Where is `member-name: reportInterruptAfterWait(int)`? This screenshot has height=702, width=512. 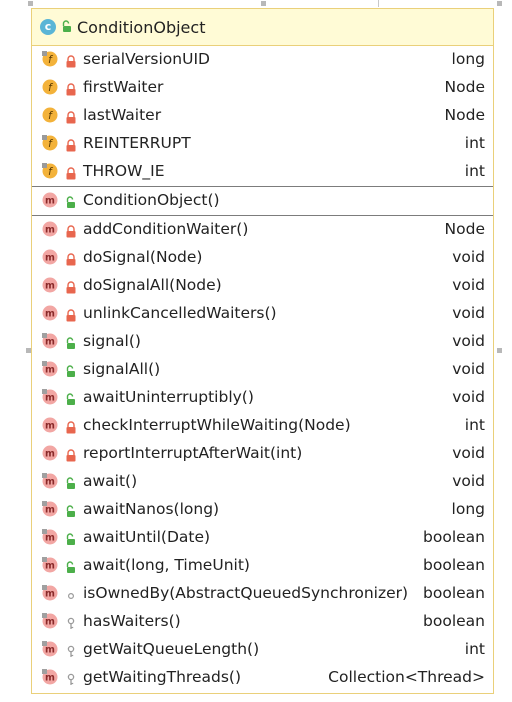 member-name: reportInterruptAfterWait(int) is located at coordinates (193, 453).